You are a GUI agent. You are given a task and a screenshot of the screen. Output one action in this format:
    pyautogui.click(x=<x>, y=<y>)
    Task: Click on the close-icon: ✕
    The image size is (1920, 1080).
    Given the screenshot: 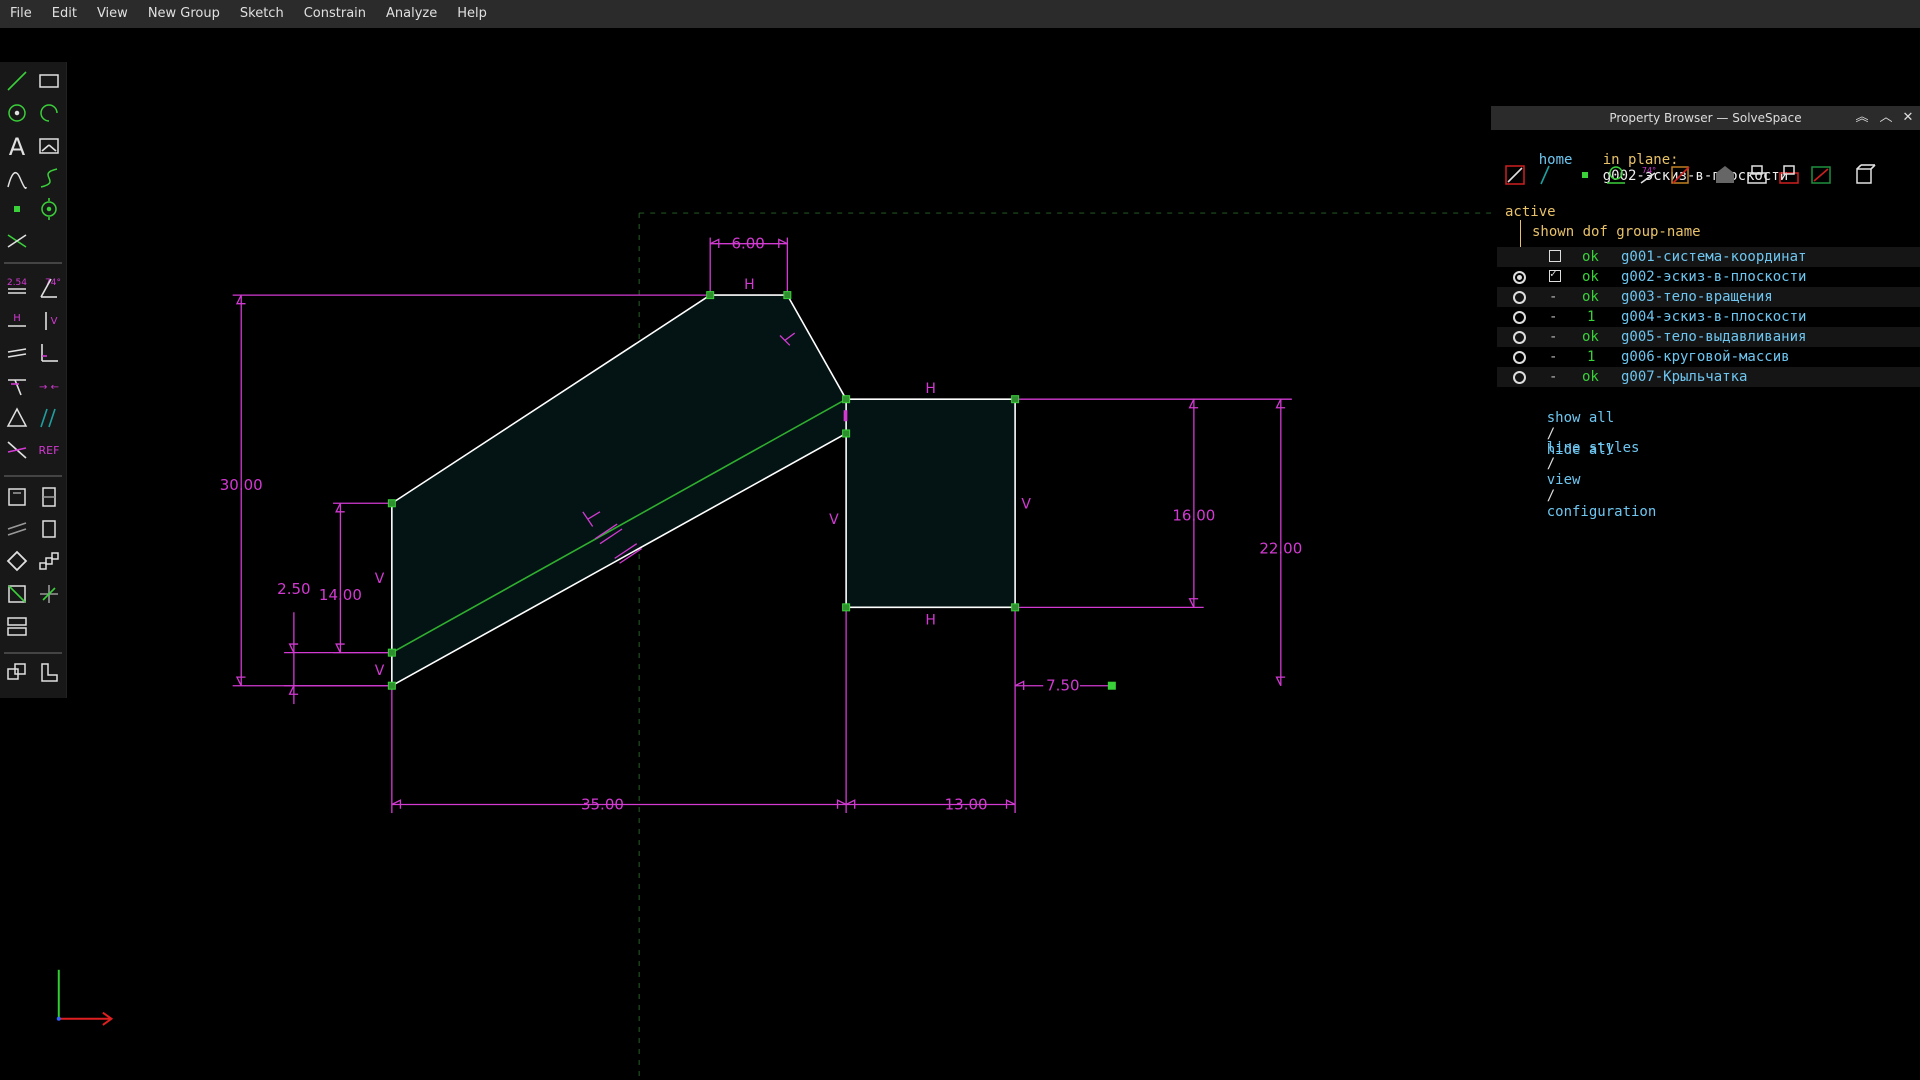 What is the action you would take?
    pyautogui.click(x=1908, y=118)
    